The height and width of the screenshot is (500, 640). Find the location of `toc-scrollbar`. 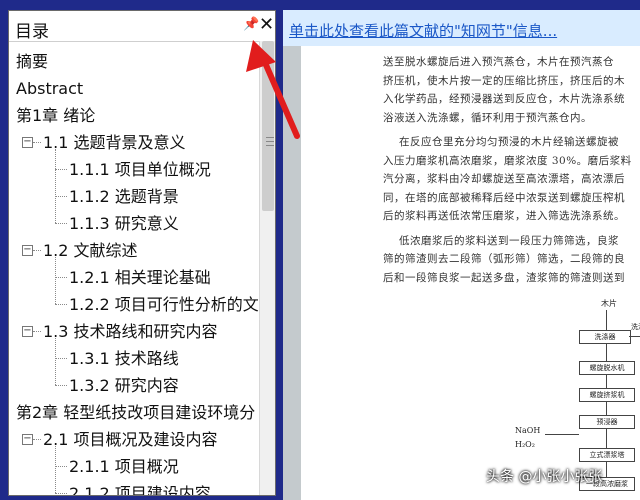

toc-scrollbar is located at coordinates (267, 268).